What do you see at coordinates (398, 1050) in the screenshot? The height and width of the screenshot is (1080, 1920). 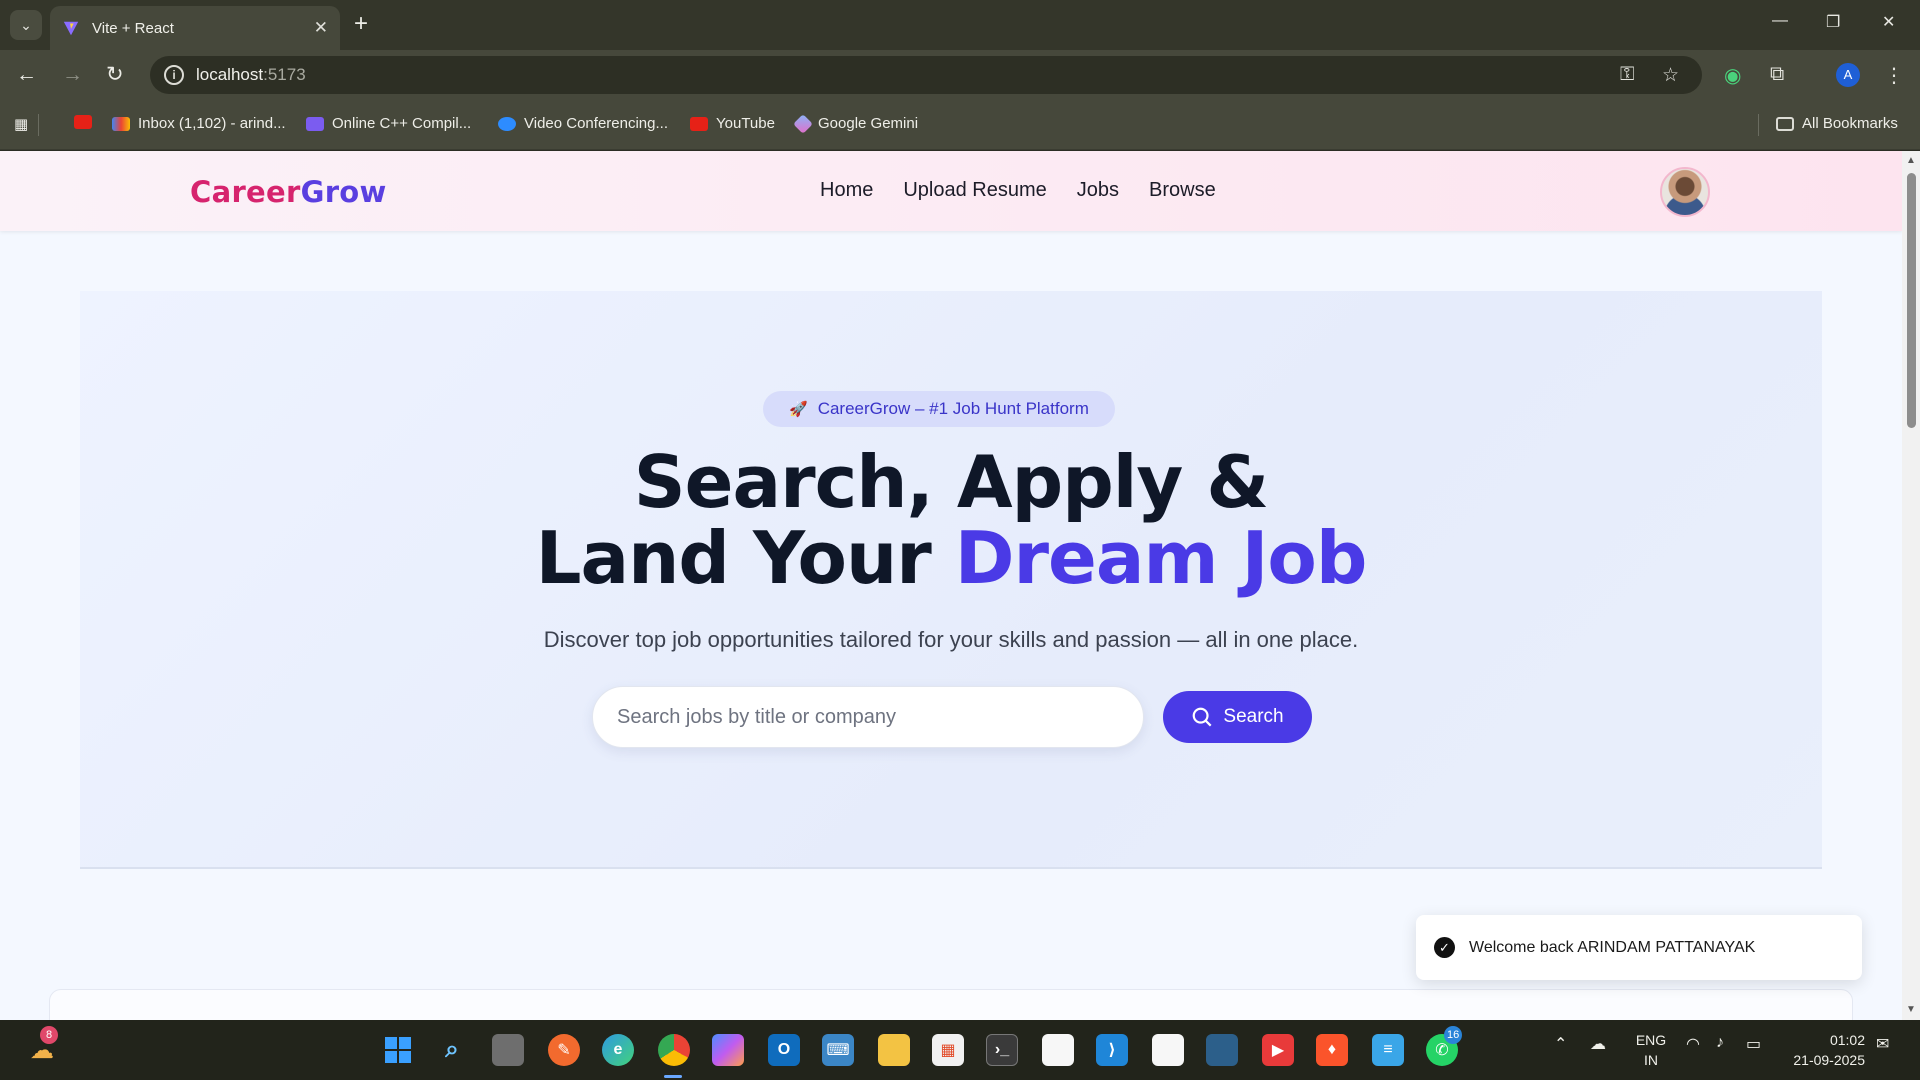 I see `windows-start-icon` at bounding box center [398, 1050].